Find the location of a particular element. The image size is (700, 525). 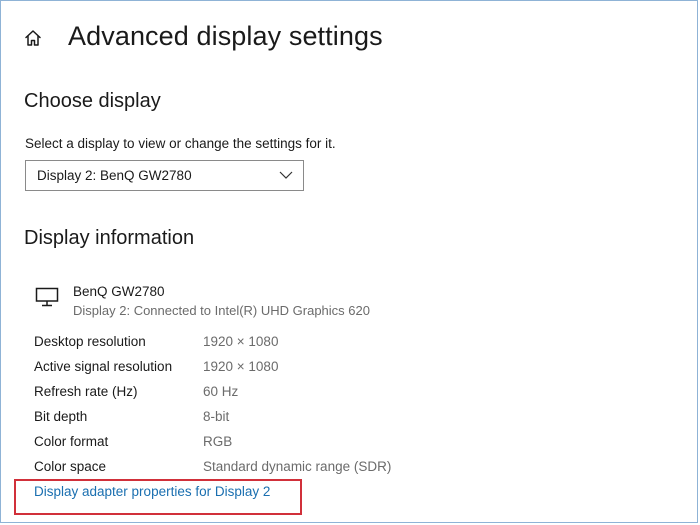

monitor-icon is located at coordinates (47, 297).